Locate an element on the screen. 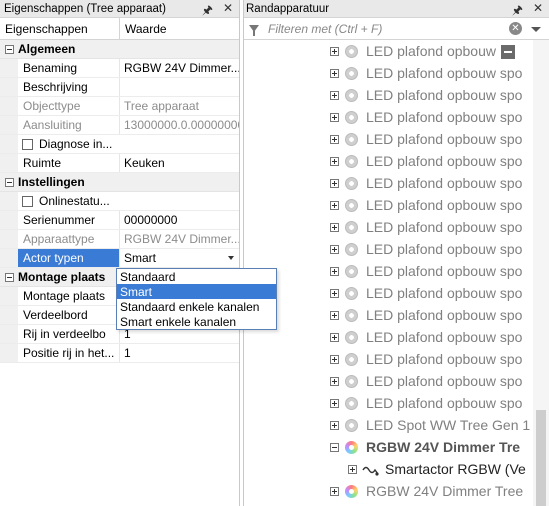 This screenshot has height=506, width=549. dropdown-option-standaard-enkele-kanalen: Standaard enkele kanalen is located at coordinates (196, 306).